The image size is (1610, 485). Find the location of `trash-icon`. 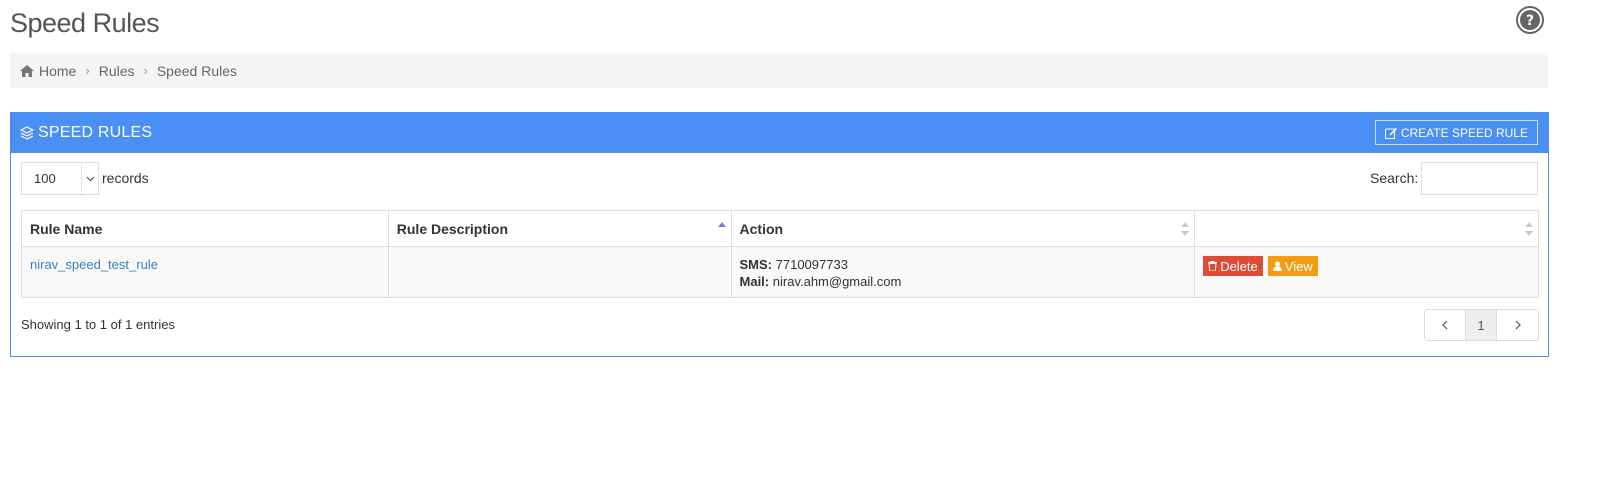

trash-icon is located at coordinates (1213, 266).